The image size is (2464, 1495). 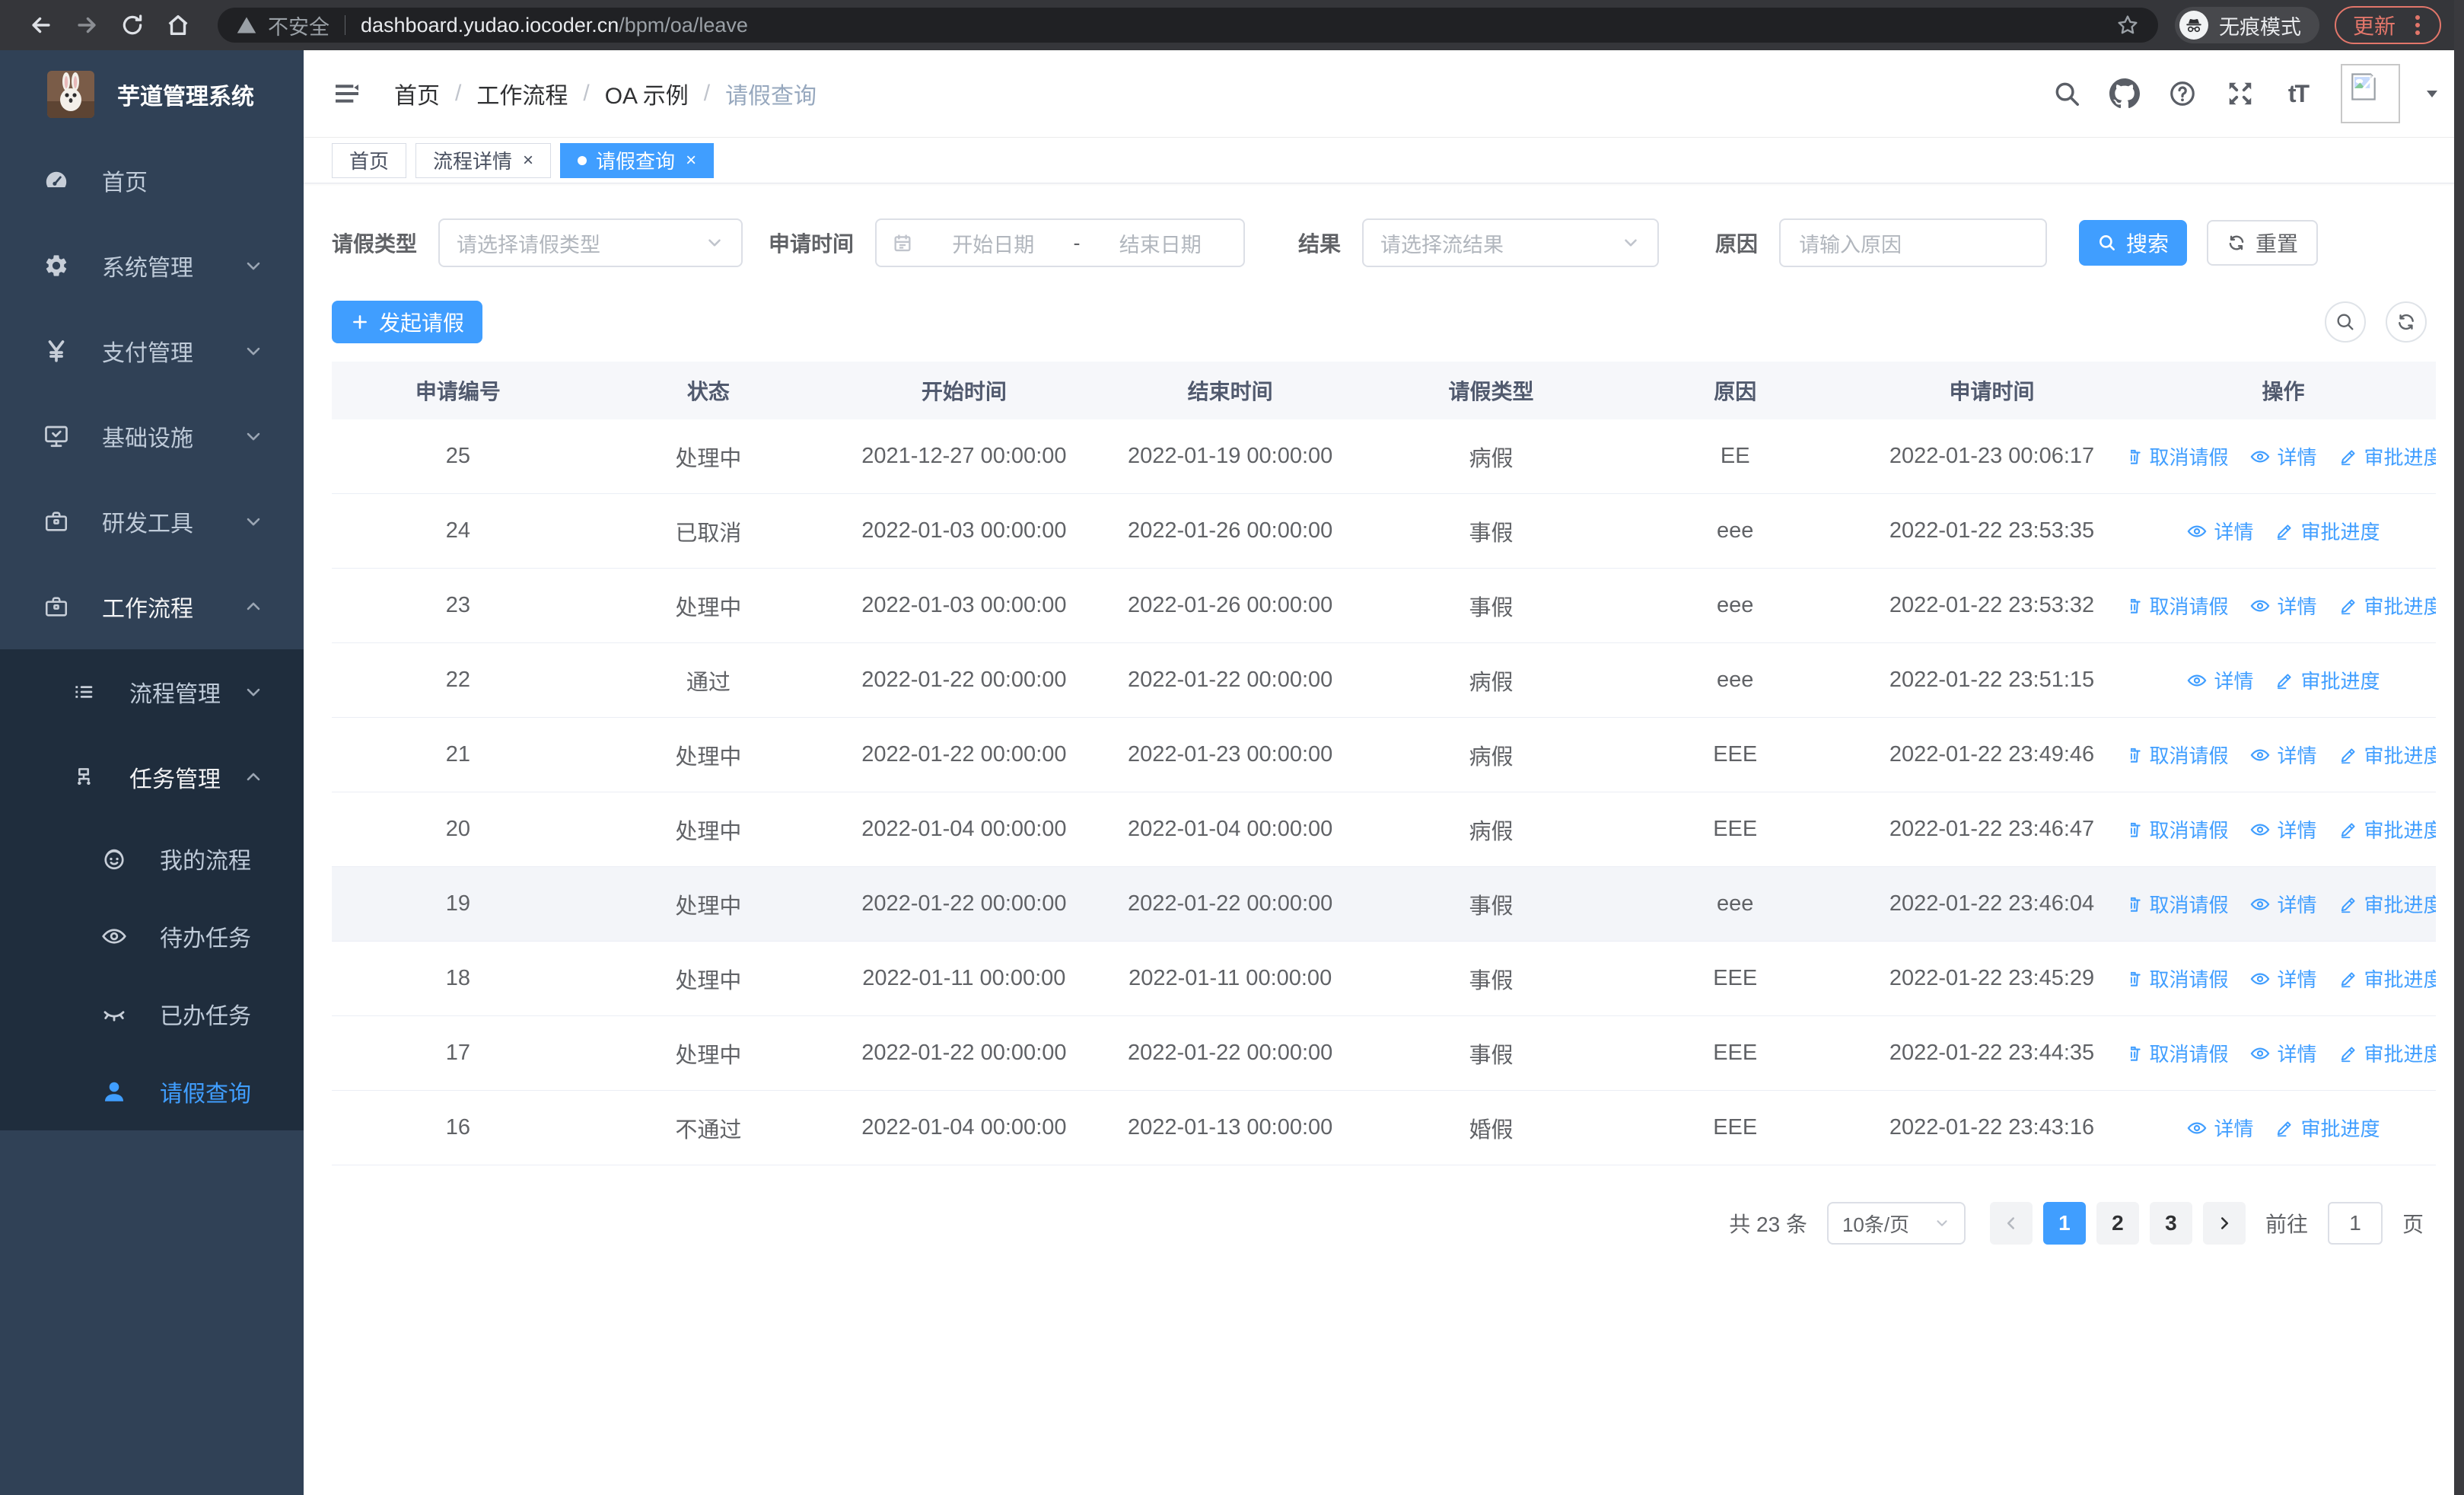 I want to click on sidebar-item-payment: 支付管理, so click(x=152, y=351).